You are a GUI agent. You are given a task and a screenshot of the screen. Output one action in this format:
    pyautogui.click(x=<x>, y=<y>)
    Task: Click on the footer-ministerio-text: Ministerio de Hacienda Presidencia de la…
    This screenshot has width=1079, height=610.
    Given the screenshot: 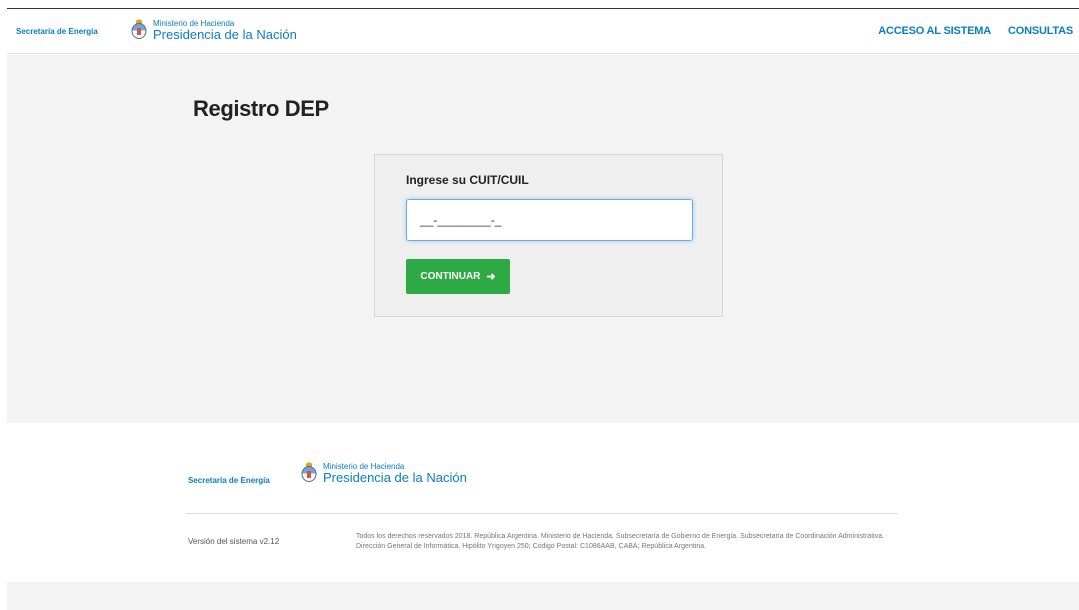 What is the action you would take?
    pyautogui.click(x=395, y=473)
    